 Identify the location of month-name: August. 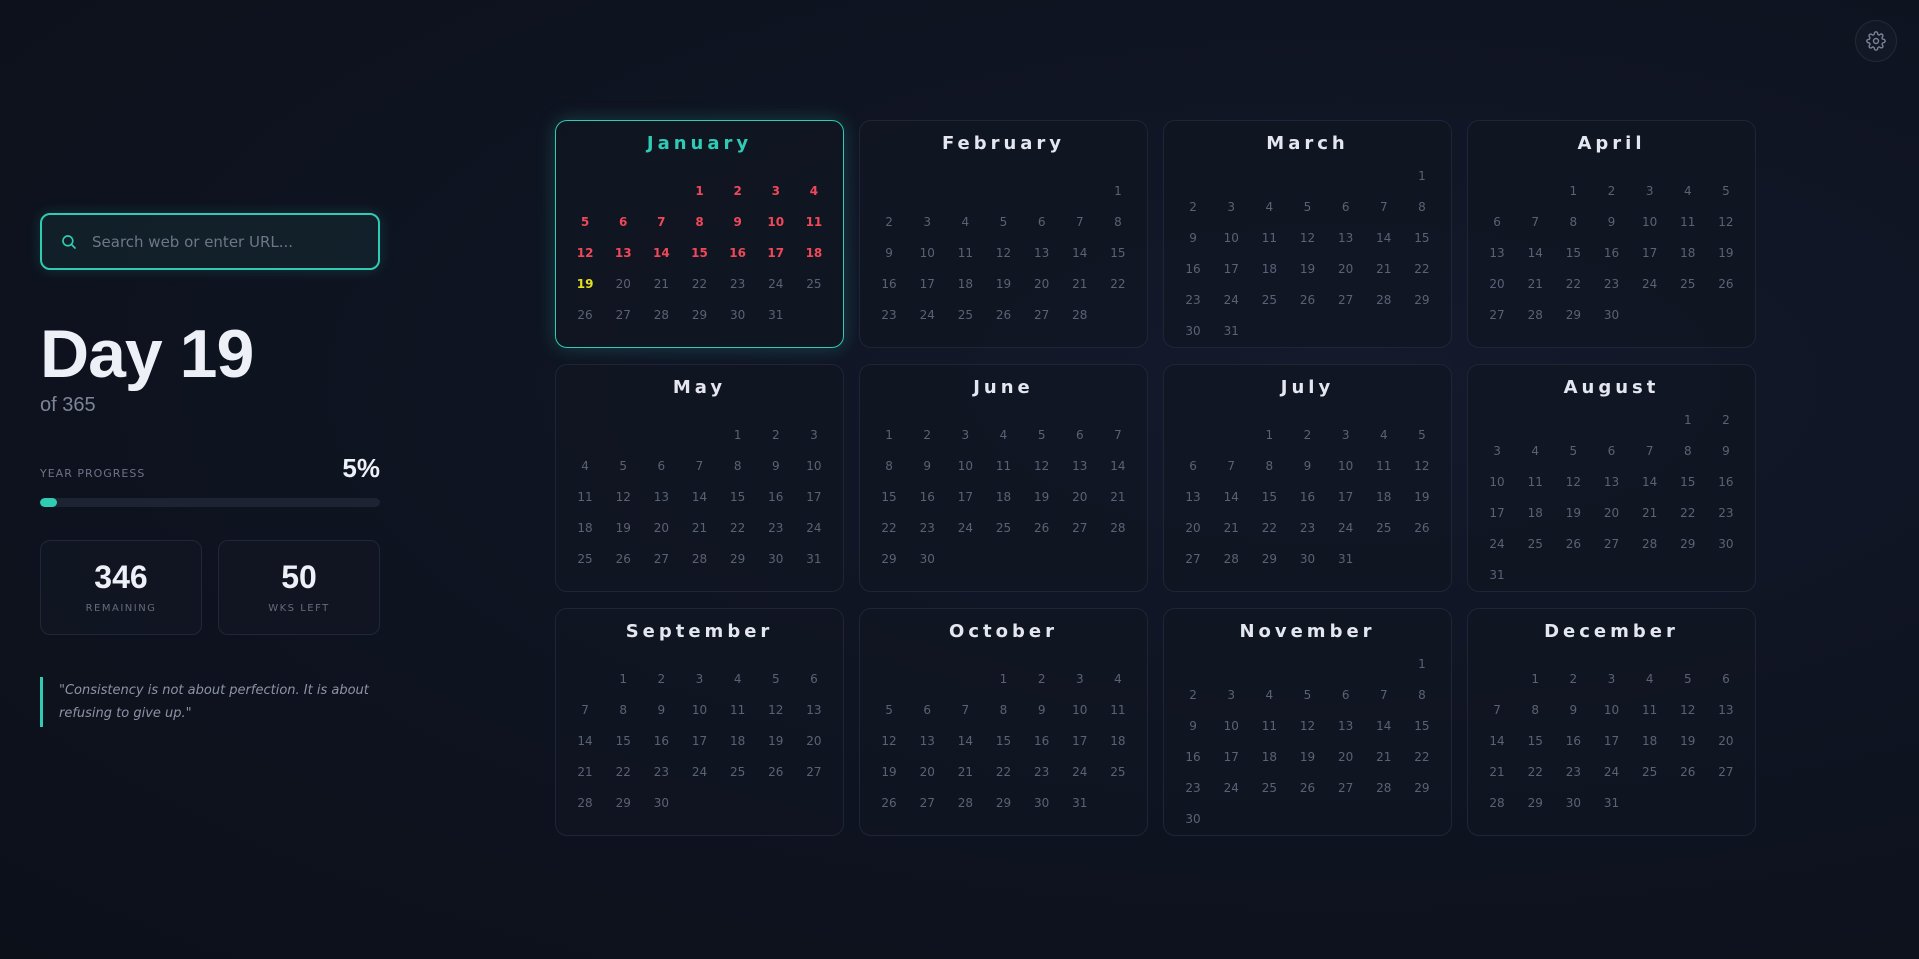
(1611, 387).